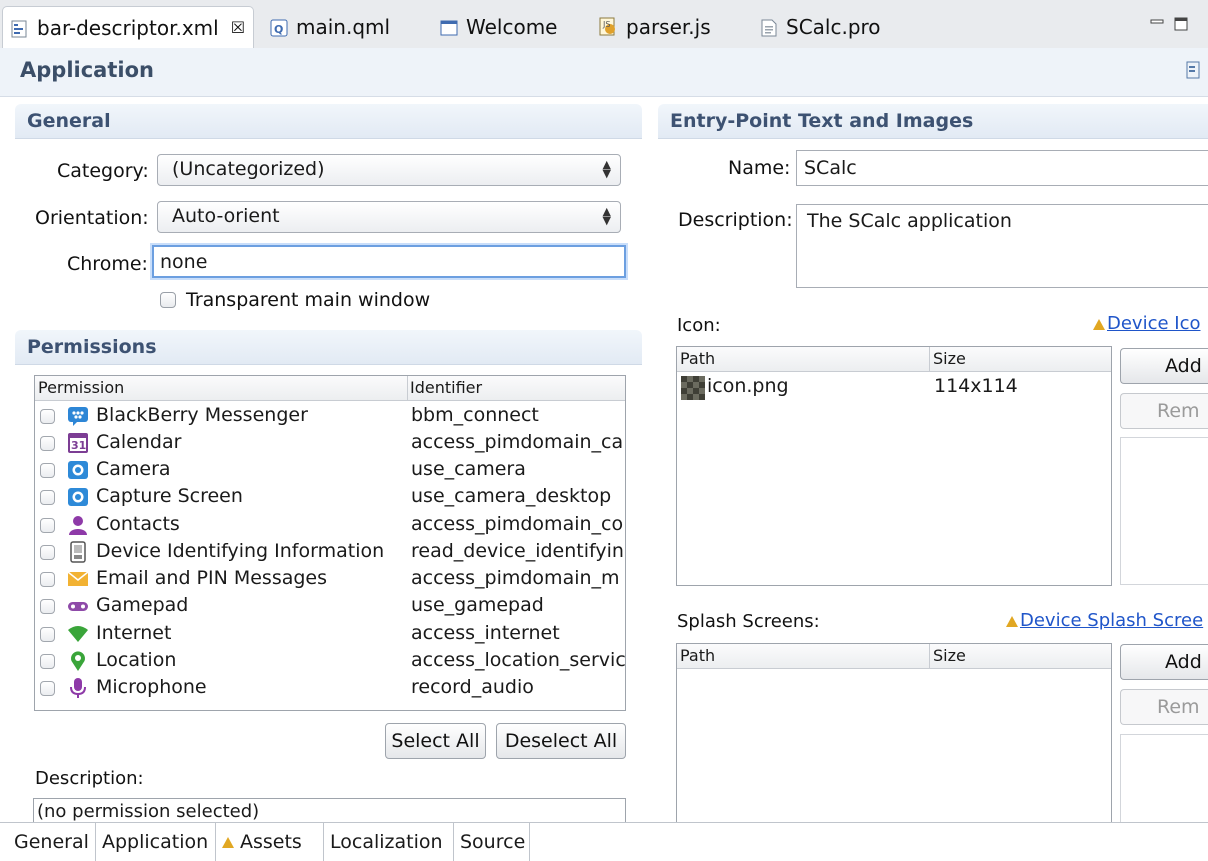 The image size is (1208, 861). I want to click on calendar-icon: 31, so click(78, 443).